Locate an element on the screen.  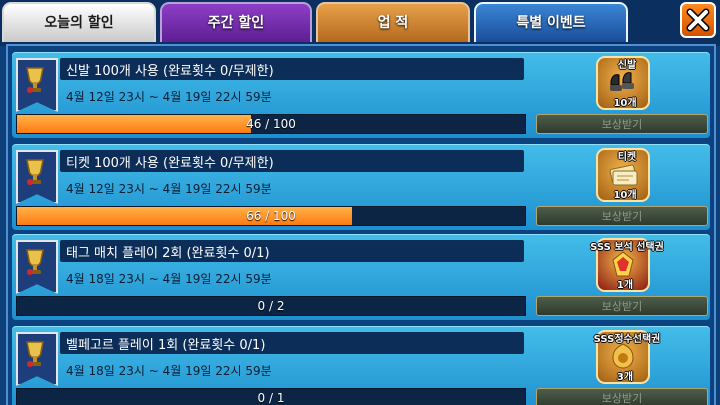
progress-text: 46 / 100 is located at coordinates (271, 124).